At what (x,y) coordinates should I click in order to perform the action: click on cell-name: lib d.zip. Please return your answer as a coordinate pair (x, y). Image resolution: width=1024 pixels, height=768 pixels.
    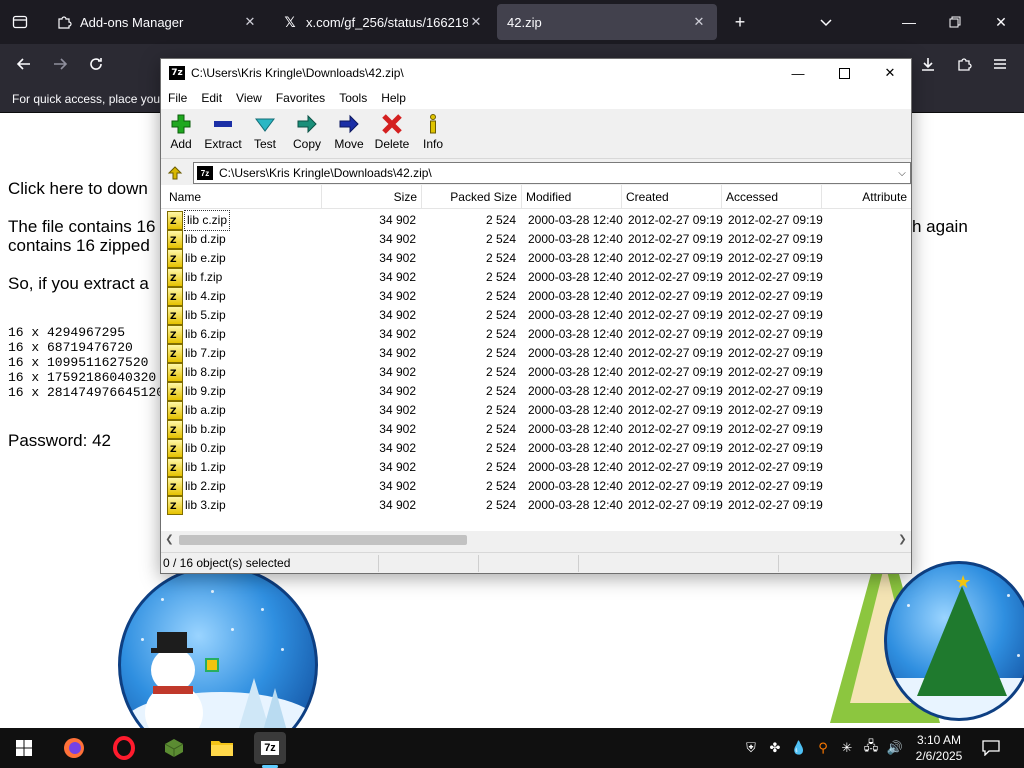
    Looking at the image, I should click on (205, 239).